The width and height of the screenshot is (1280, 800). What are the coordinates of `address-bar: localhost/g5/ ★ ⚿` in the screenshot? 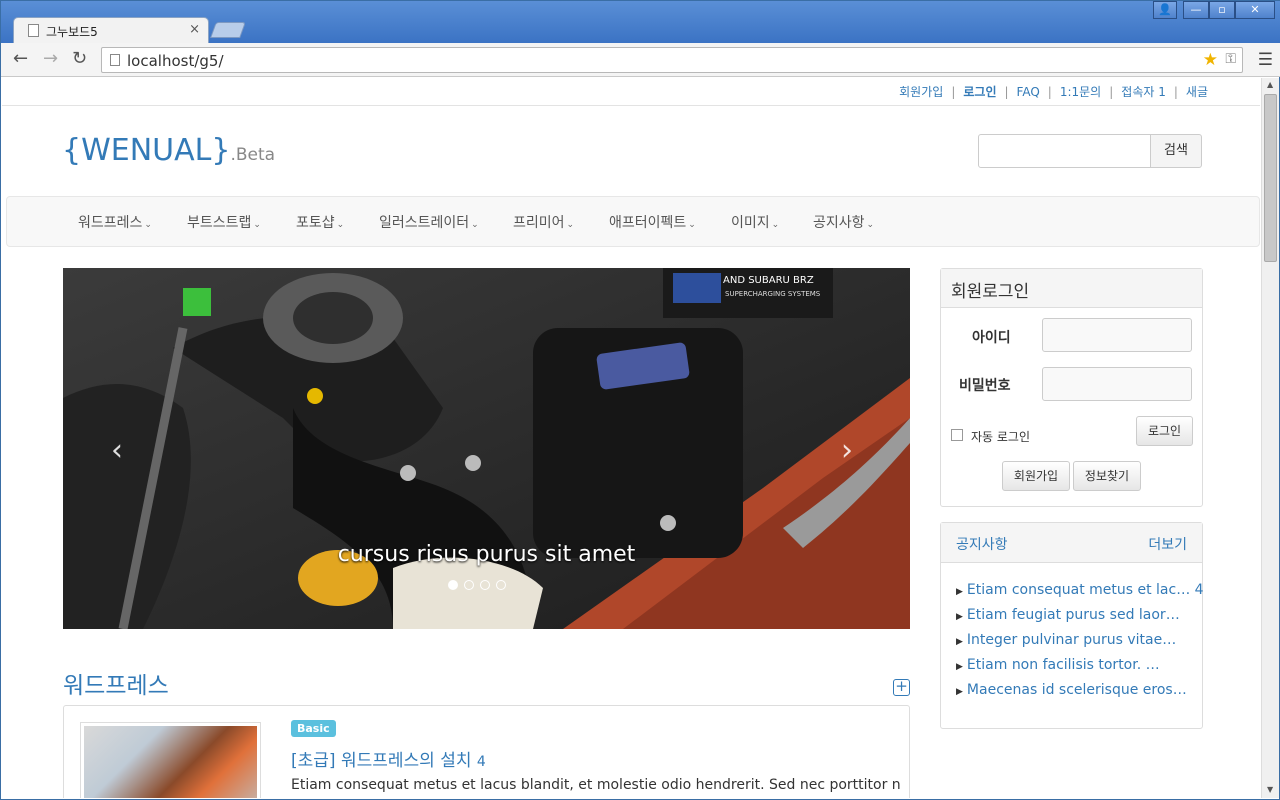 It's located at (672, 60).